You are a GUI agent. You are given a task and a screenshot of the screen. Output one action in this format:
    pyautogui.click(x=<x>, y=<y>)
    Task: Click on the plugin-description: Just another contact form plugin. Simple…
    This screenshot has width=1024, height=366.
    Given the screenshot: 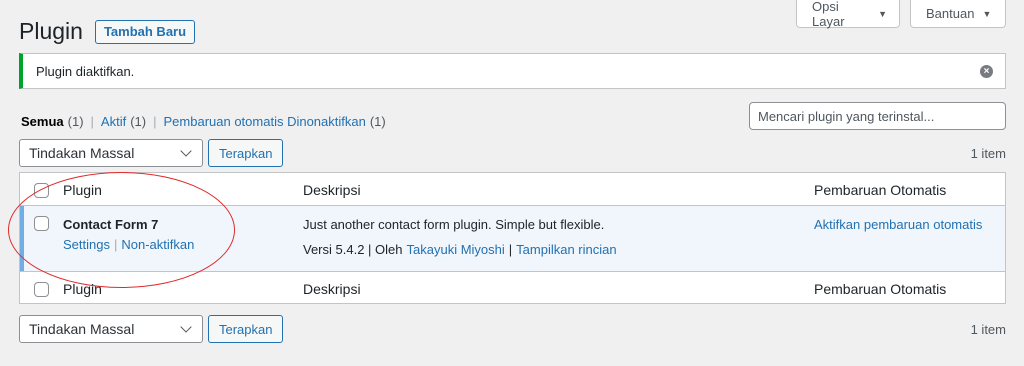 What is the action you would take?
    pyautogui.click(x=454, y=224)
    